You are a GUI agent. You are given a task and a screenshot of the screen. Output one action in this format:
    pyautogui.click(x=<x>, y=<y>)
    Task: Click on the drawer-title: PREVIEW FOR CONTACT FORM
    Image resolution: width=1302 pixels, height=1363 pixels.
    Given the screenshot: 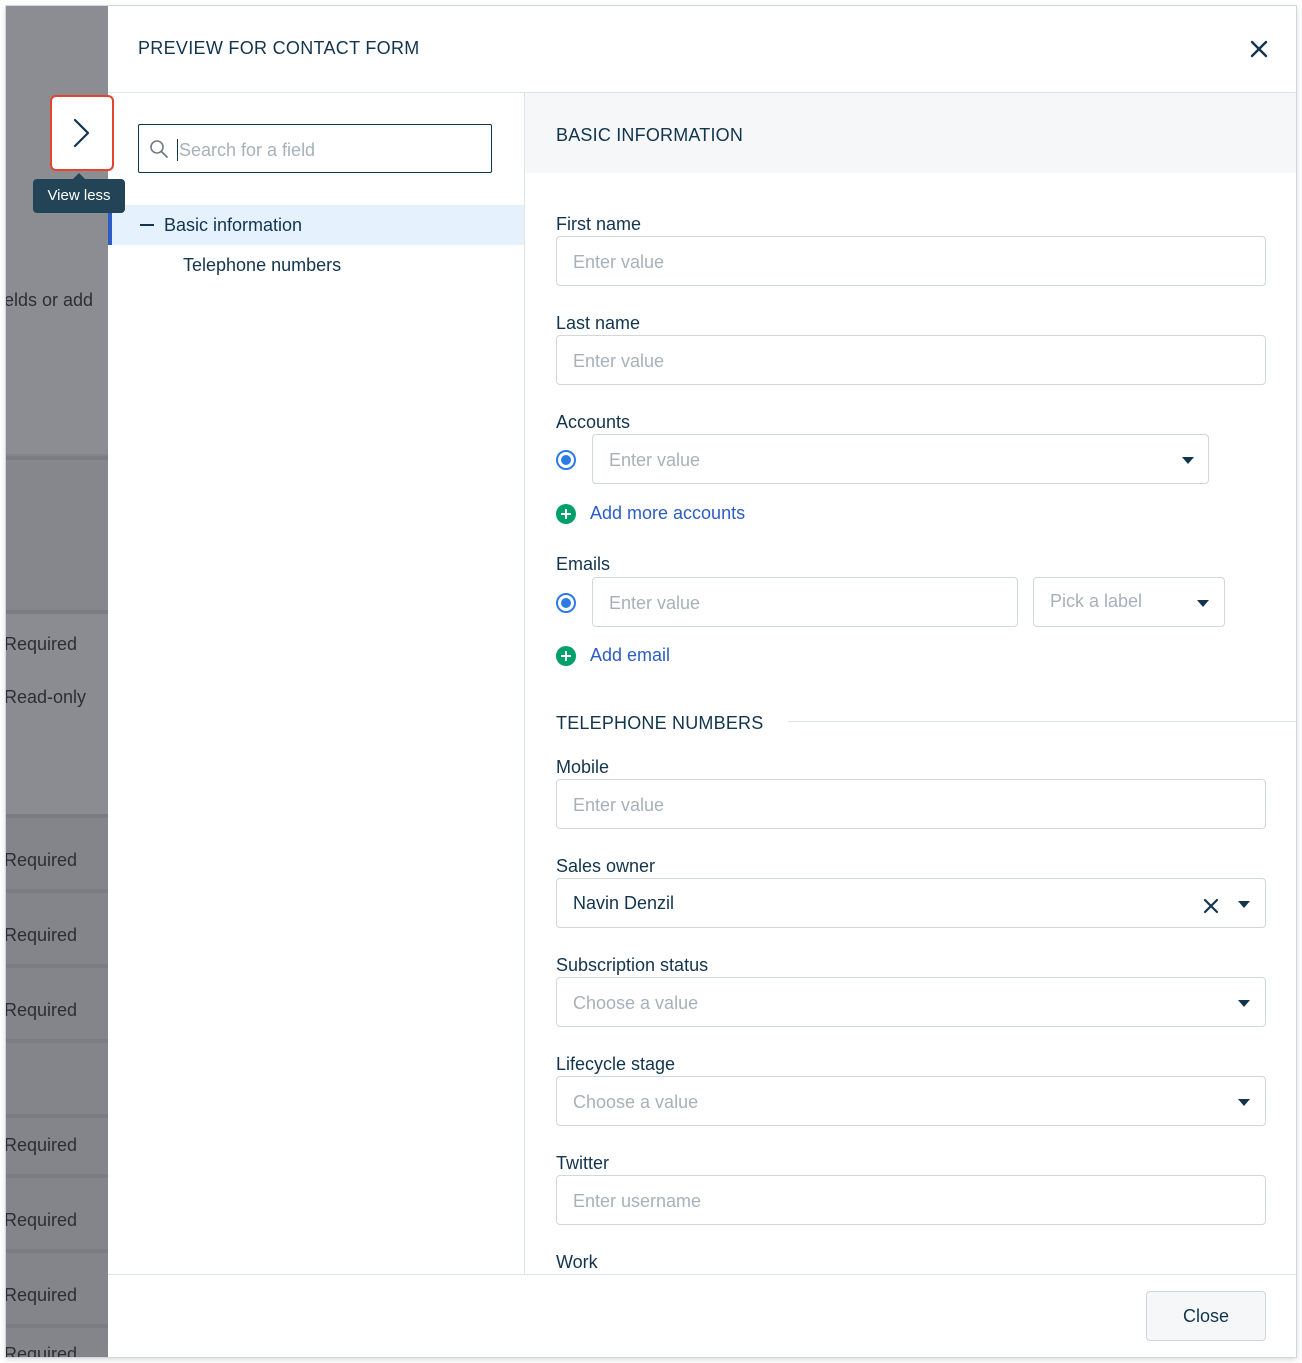 What is the action you would take?
    pyautogui.click(x=279, y=48)
    